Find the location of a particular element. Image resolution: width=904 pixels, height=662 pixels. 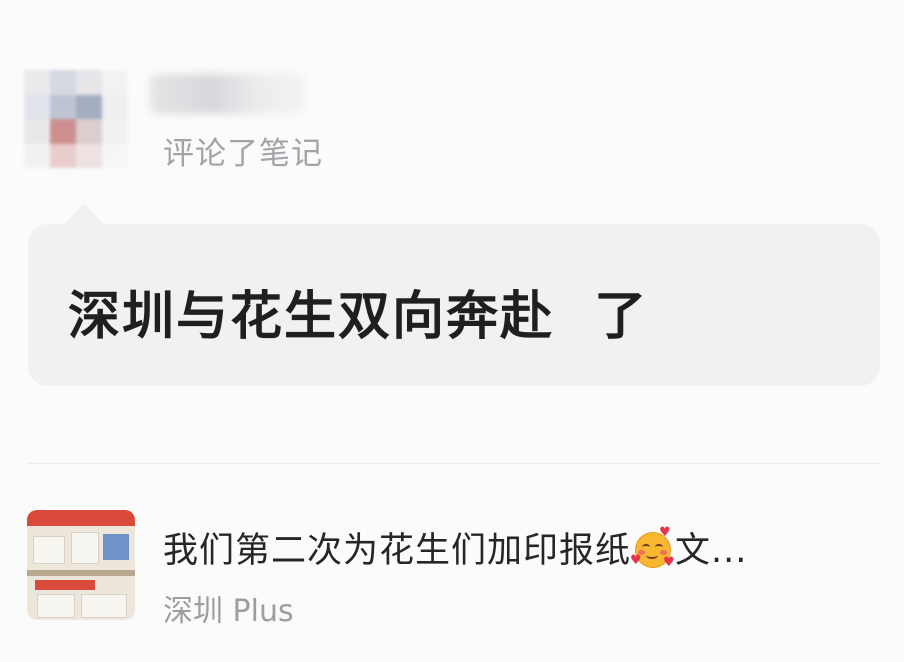

action-text: 评论了笔记 is located at coordinates (243, 154).